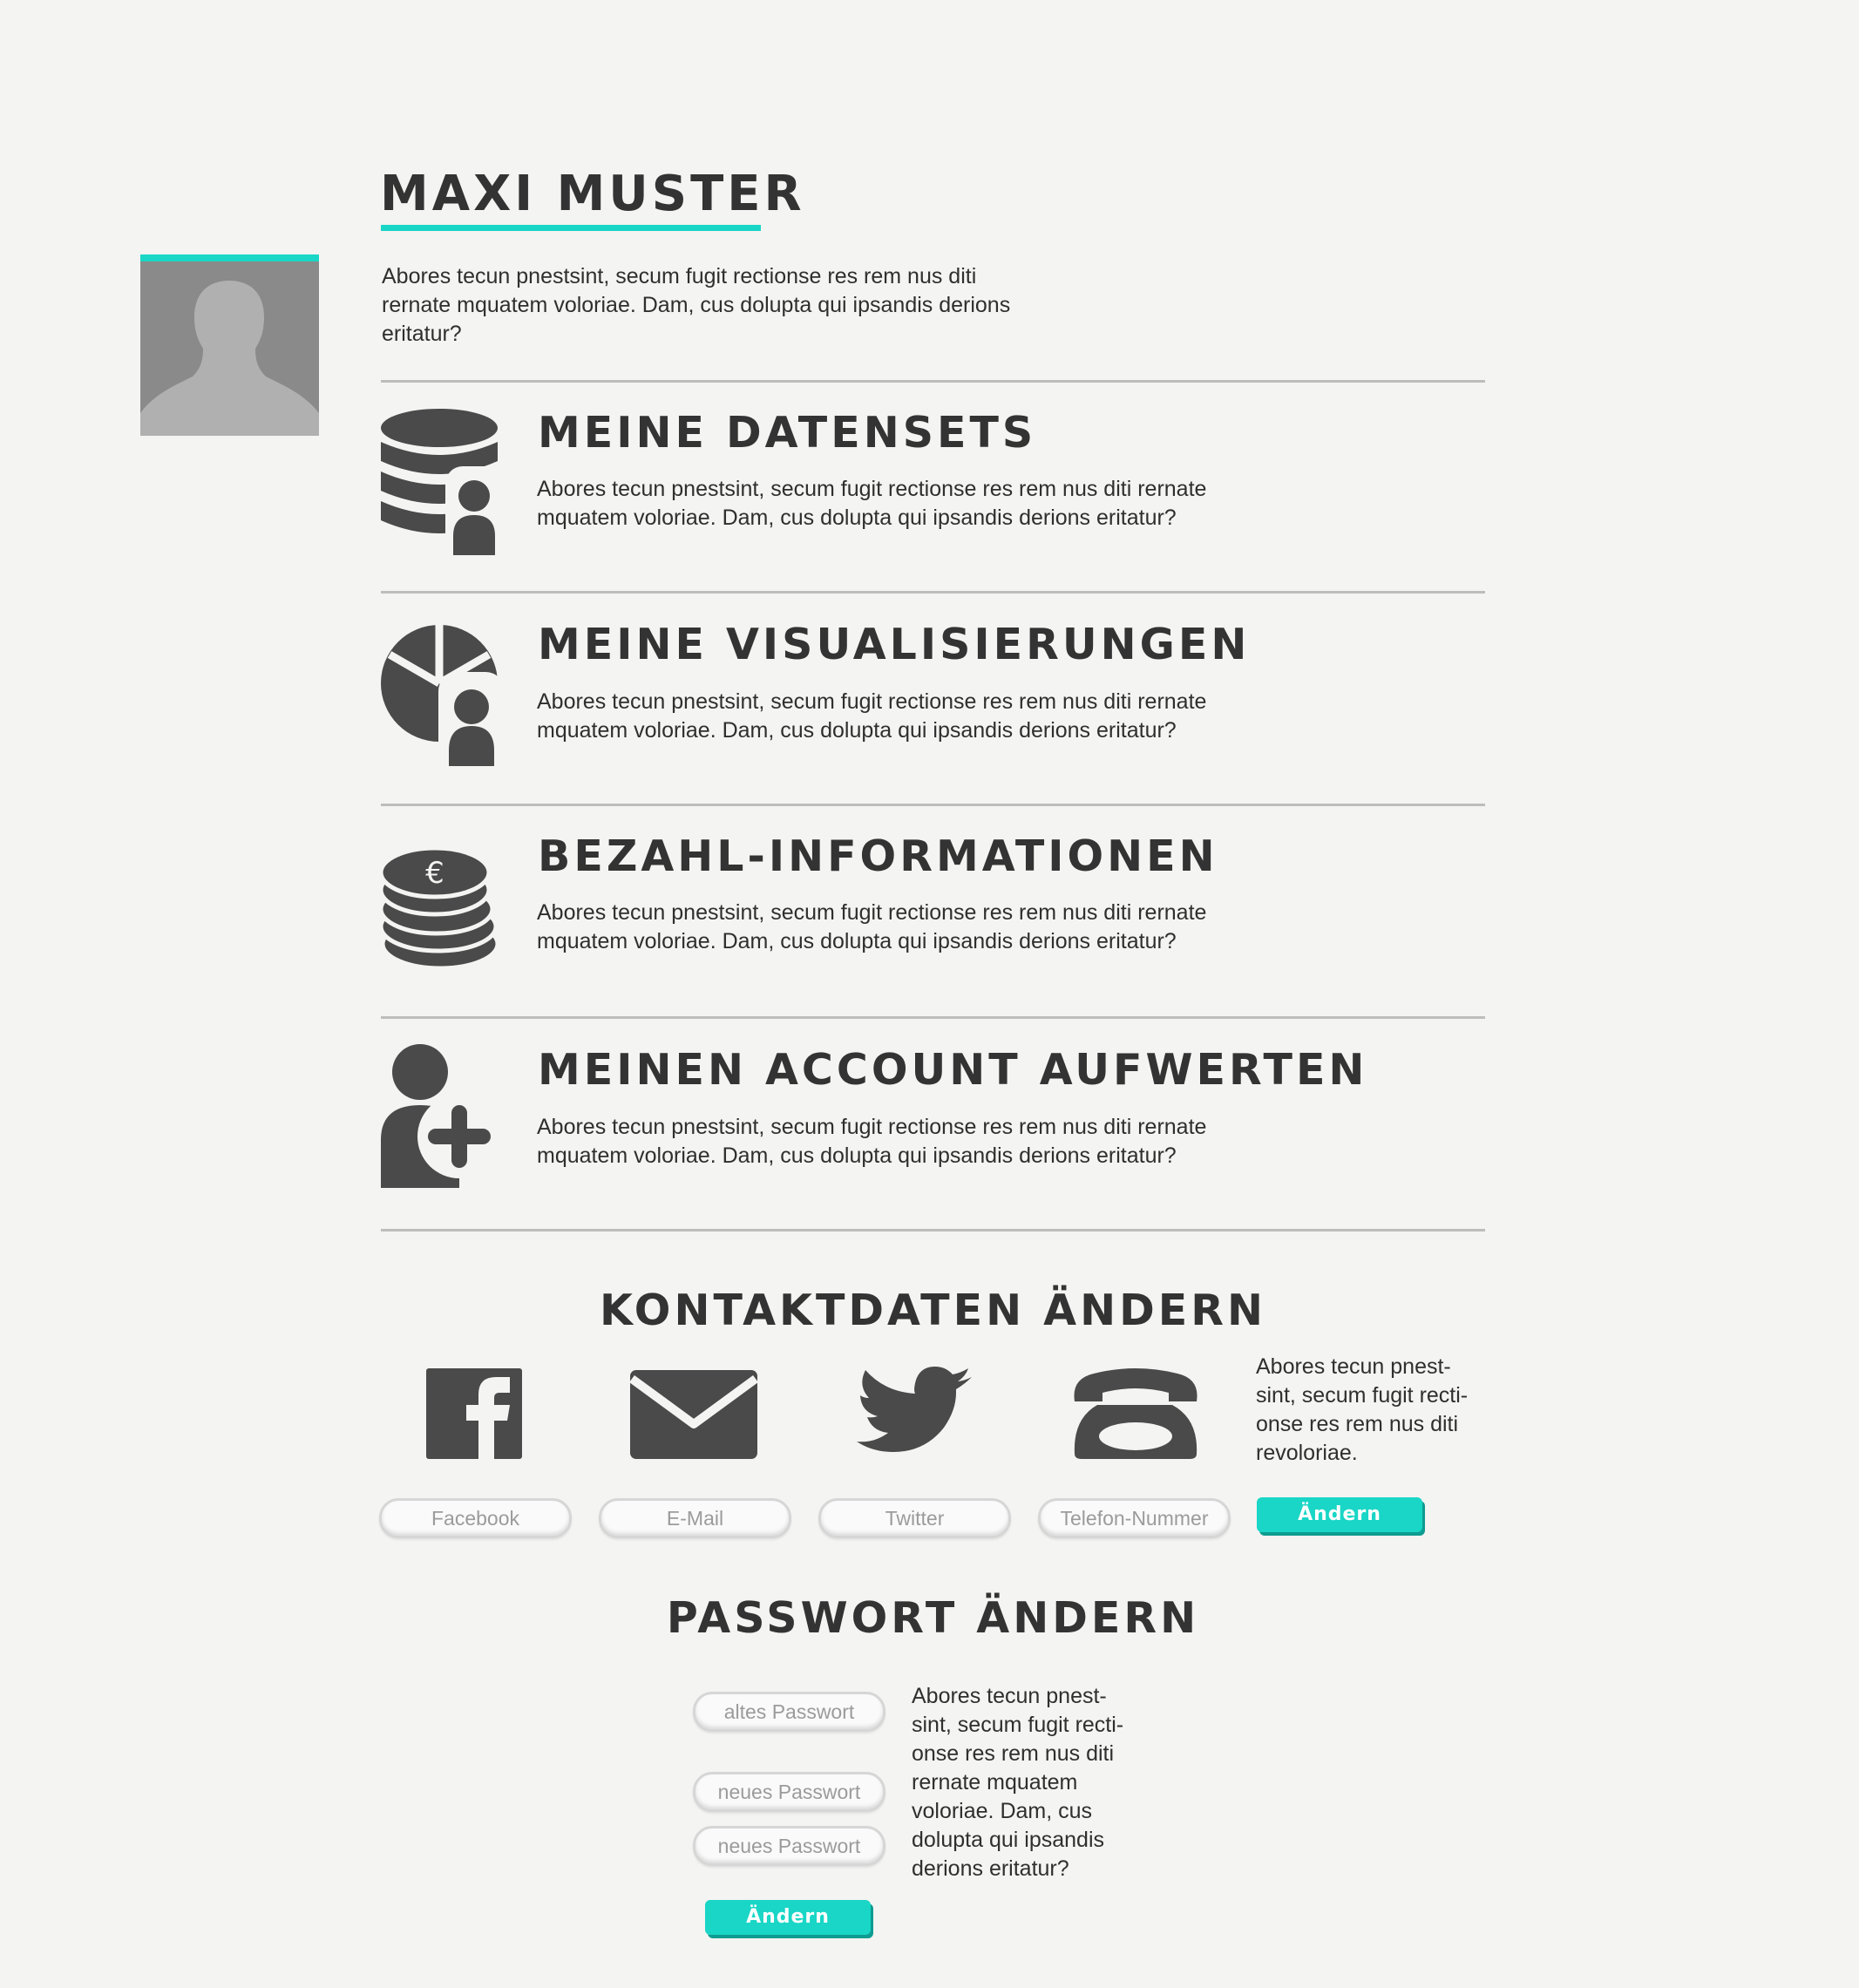  What do you see at coordinates (1307, 1453) in the screenshot?
I see `contact-note-line: revoloriae.` at bounding box center [1307, 1453].